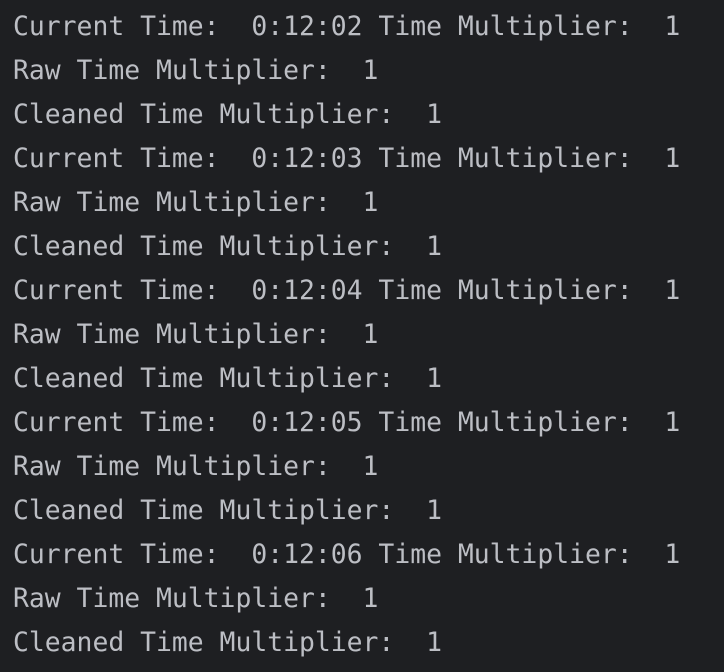 The width and height of the screenshot is (724, 672). What do you see at coordinates (347, 422) in the screenshot?
I see `console-line-current-time: Current Time: 0:12:05 Time Multiplier: 1` at bounding box center [347, 422].